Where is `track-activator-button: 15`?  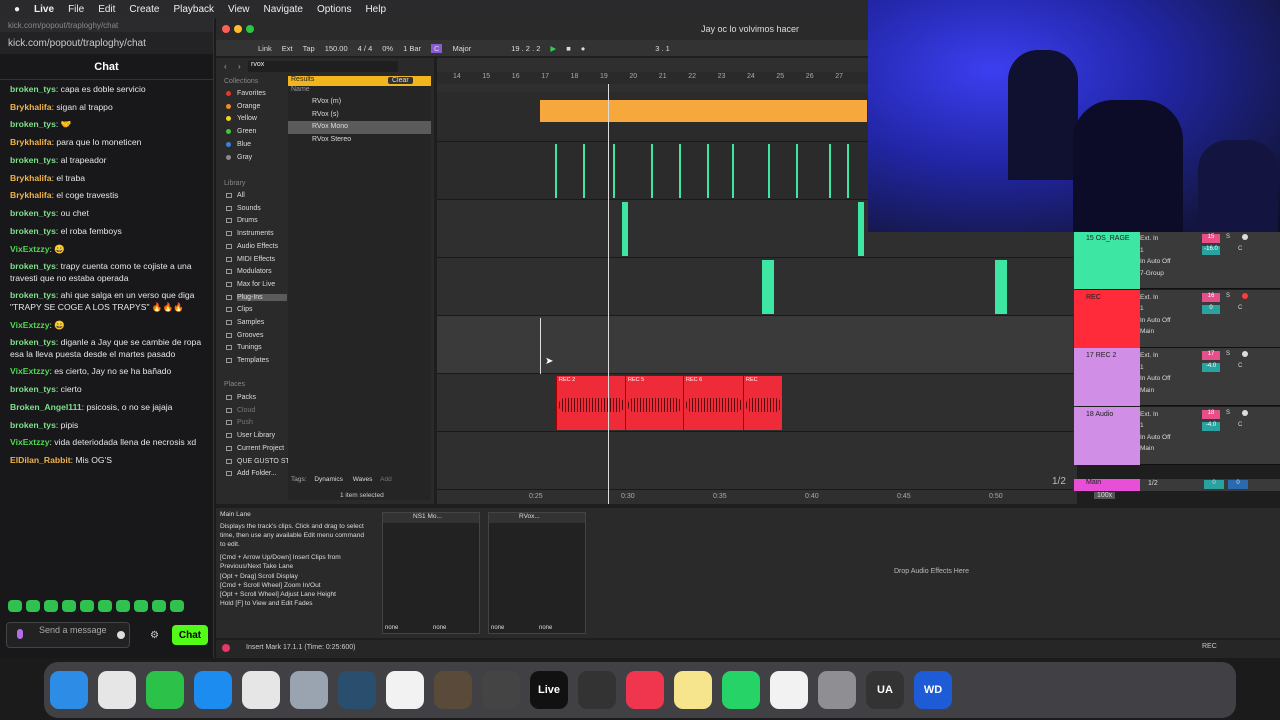
track-activator-button: 15 is located at coordinates (1211, 238).